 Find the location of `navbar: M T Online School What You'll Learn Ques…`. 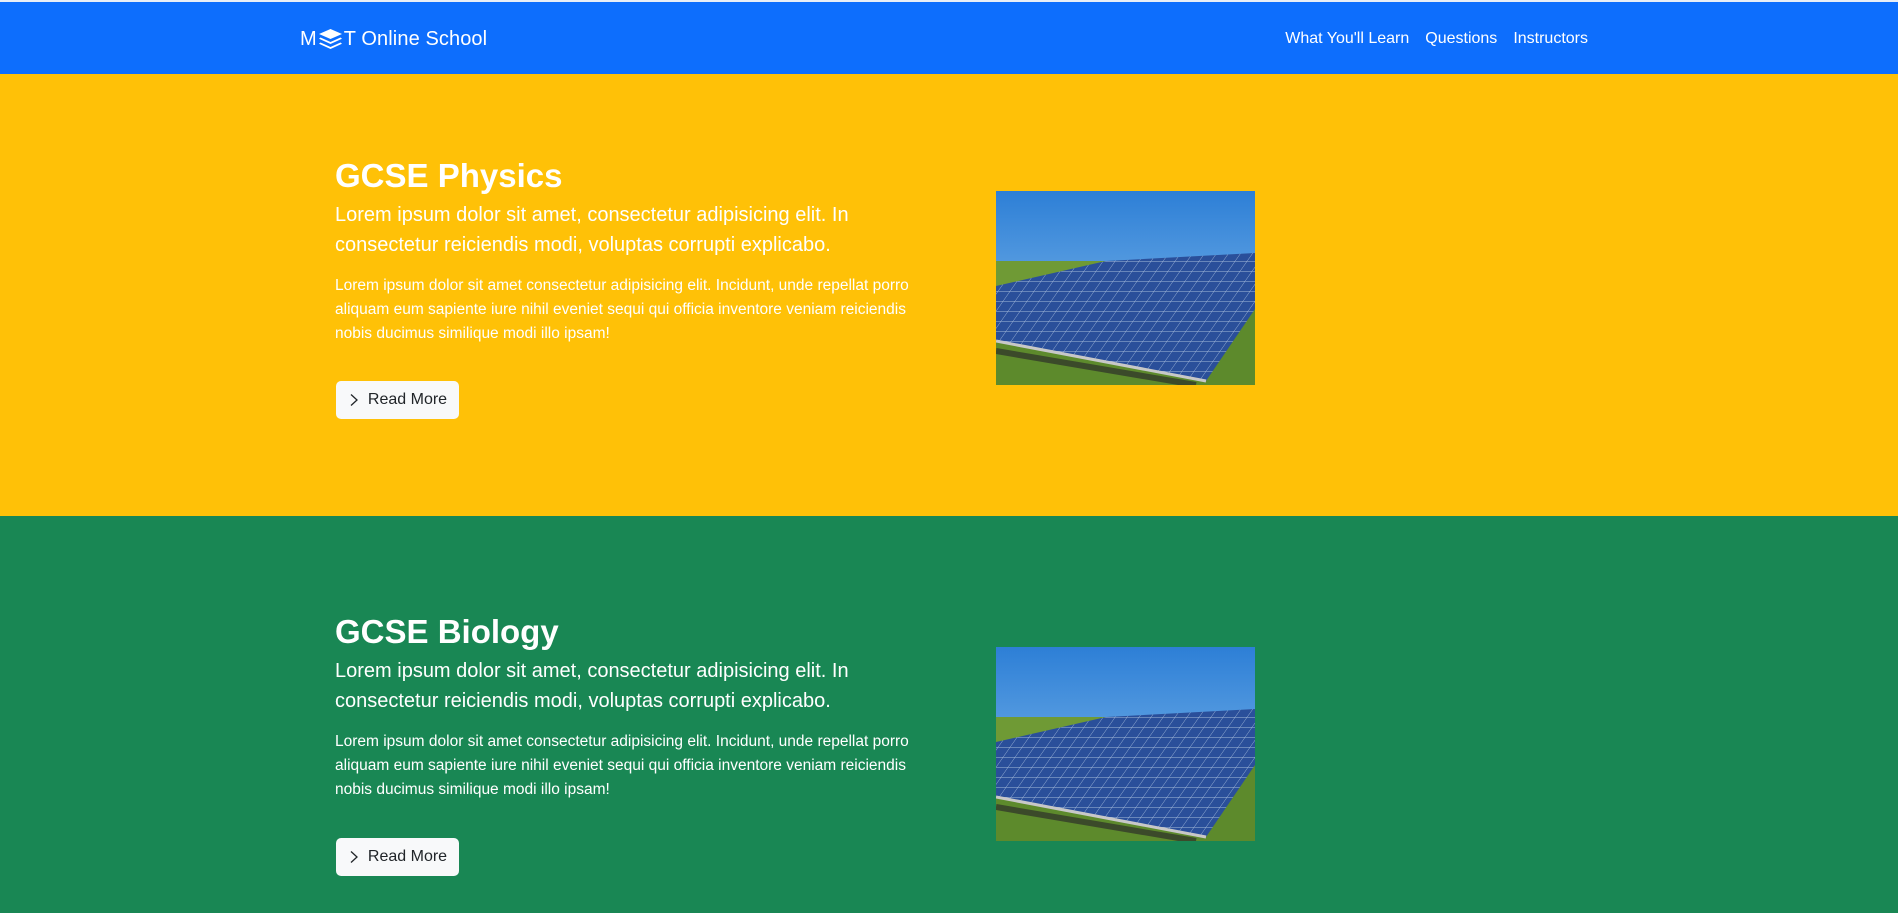

navbar: M T Online School What You'll Learn Ques… is located at coordinates (949, 38).